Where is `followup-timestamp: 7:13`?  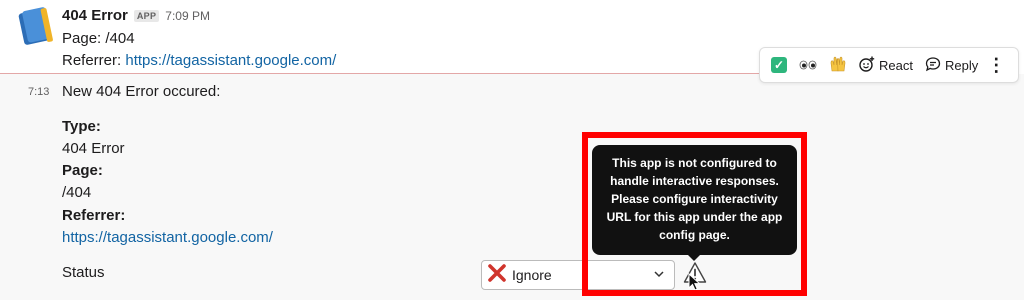 followup-timestamp: 7:13 is located at coordinates (38, 92).